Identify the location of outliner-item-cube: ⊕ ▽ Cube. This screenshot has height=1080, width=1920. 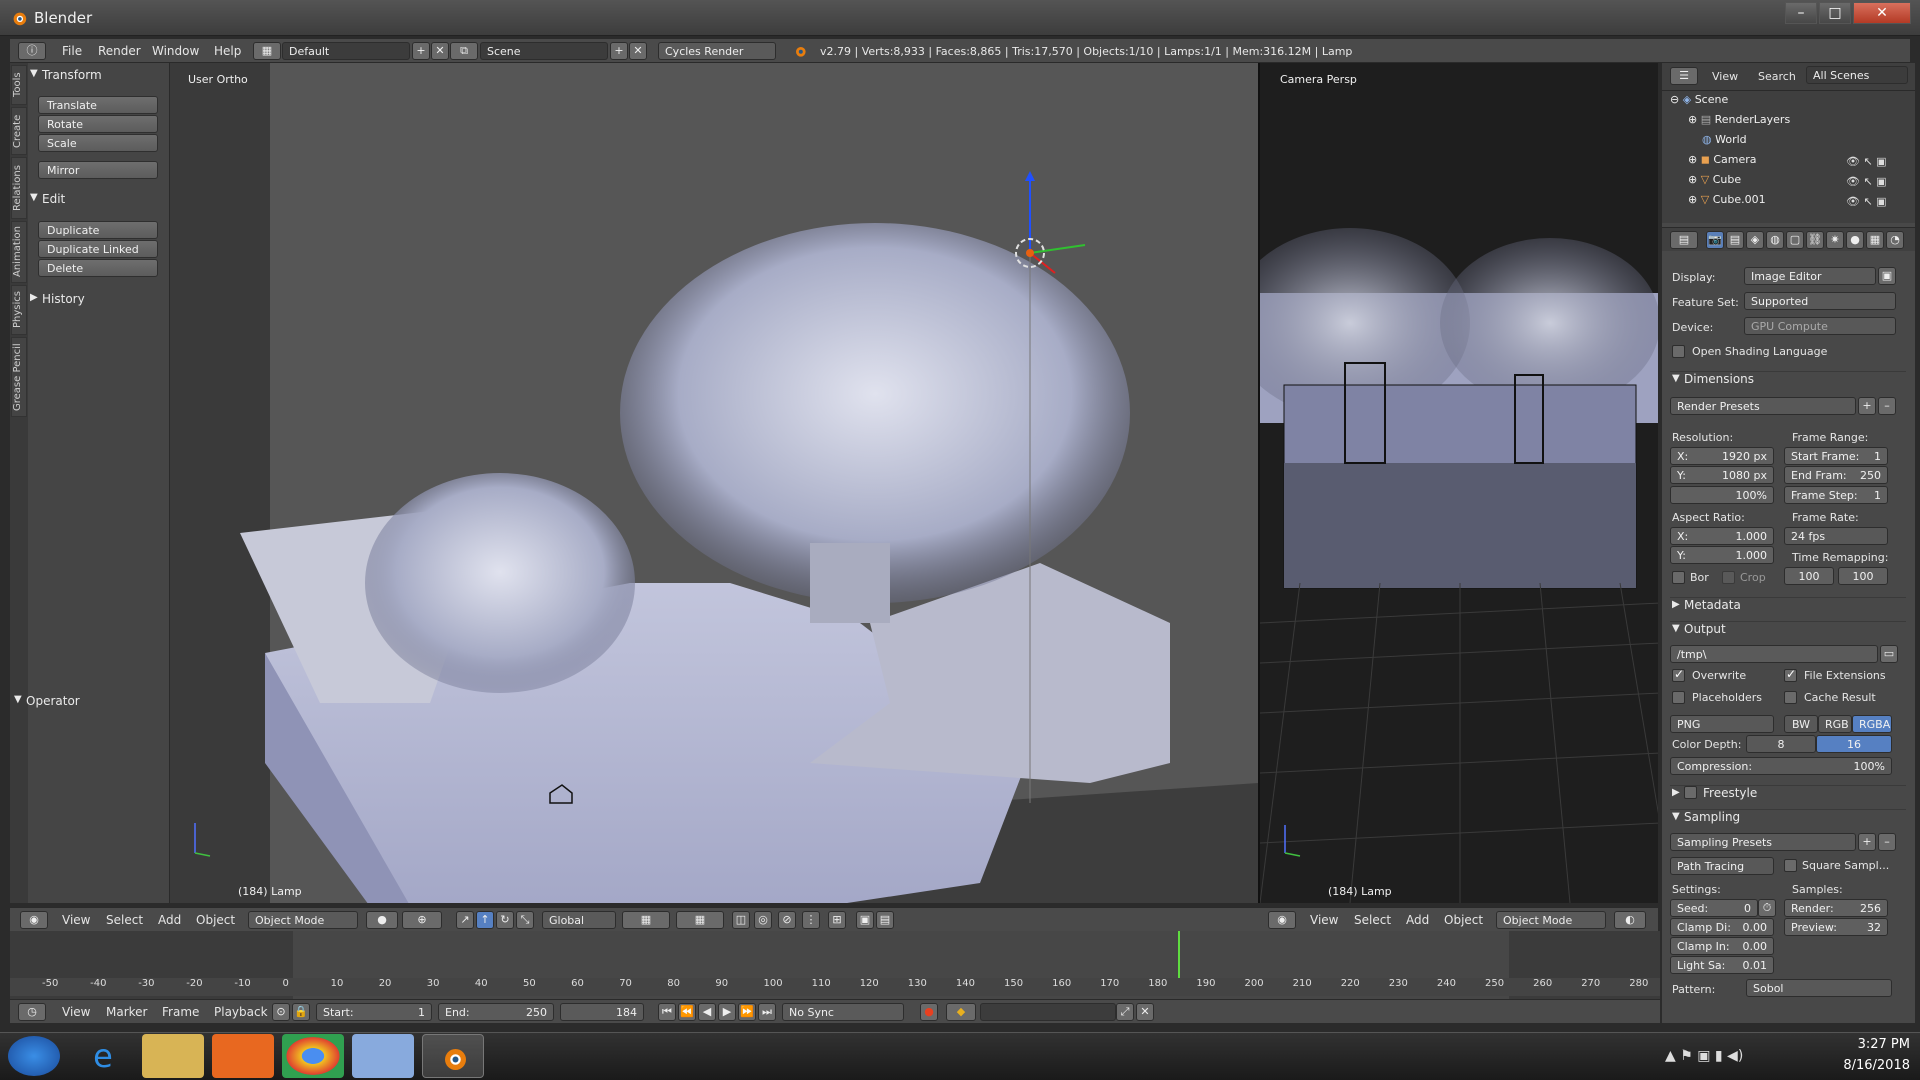
(1714, 182).